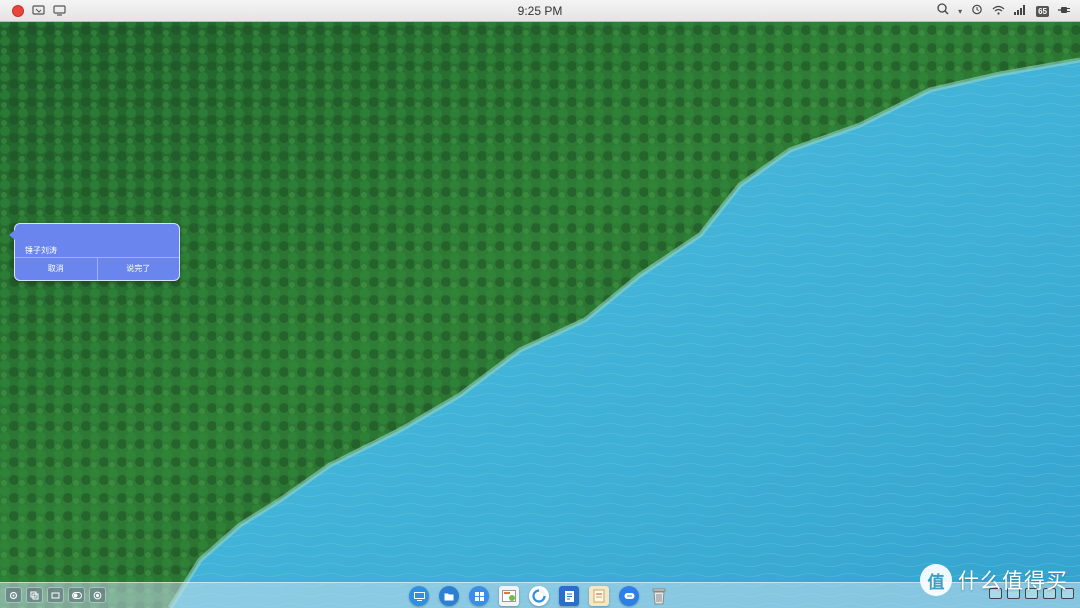 This screenshot has height=608, width=1080. Describe the element at coordinates (659, 596) in the screenshot. I see `trash-icon` at that location.